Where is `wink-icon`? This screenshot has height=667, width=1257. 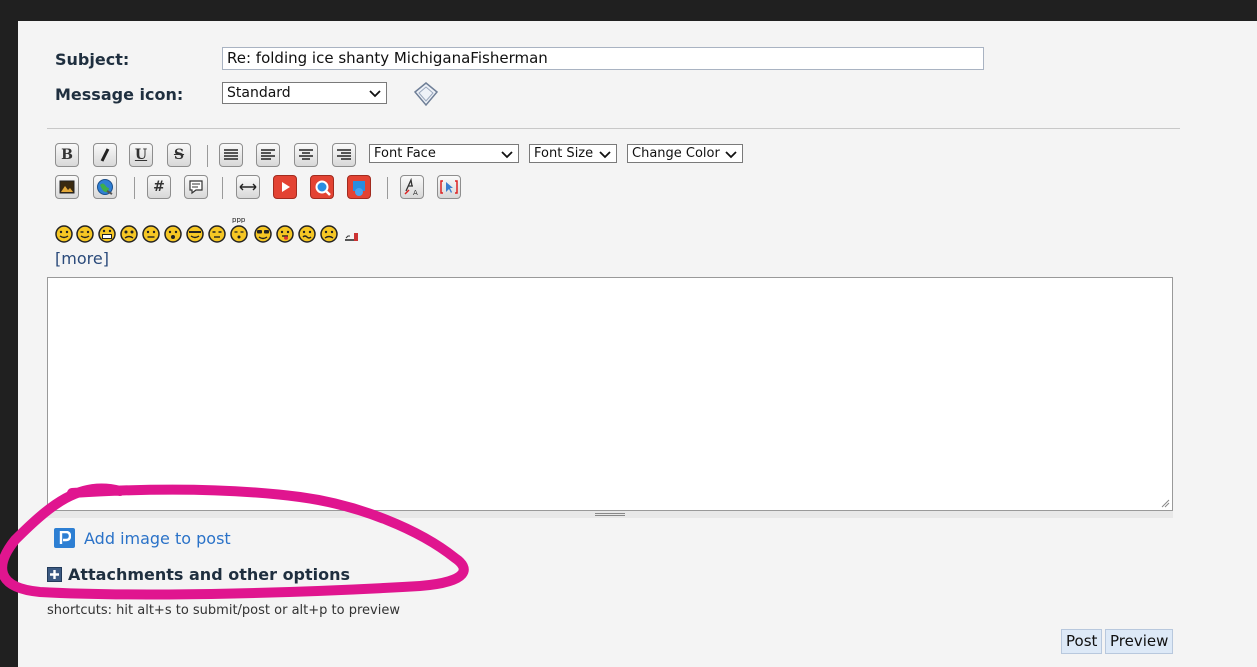
wink-icon is located at coordinates (85, 234).